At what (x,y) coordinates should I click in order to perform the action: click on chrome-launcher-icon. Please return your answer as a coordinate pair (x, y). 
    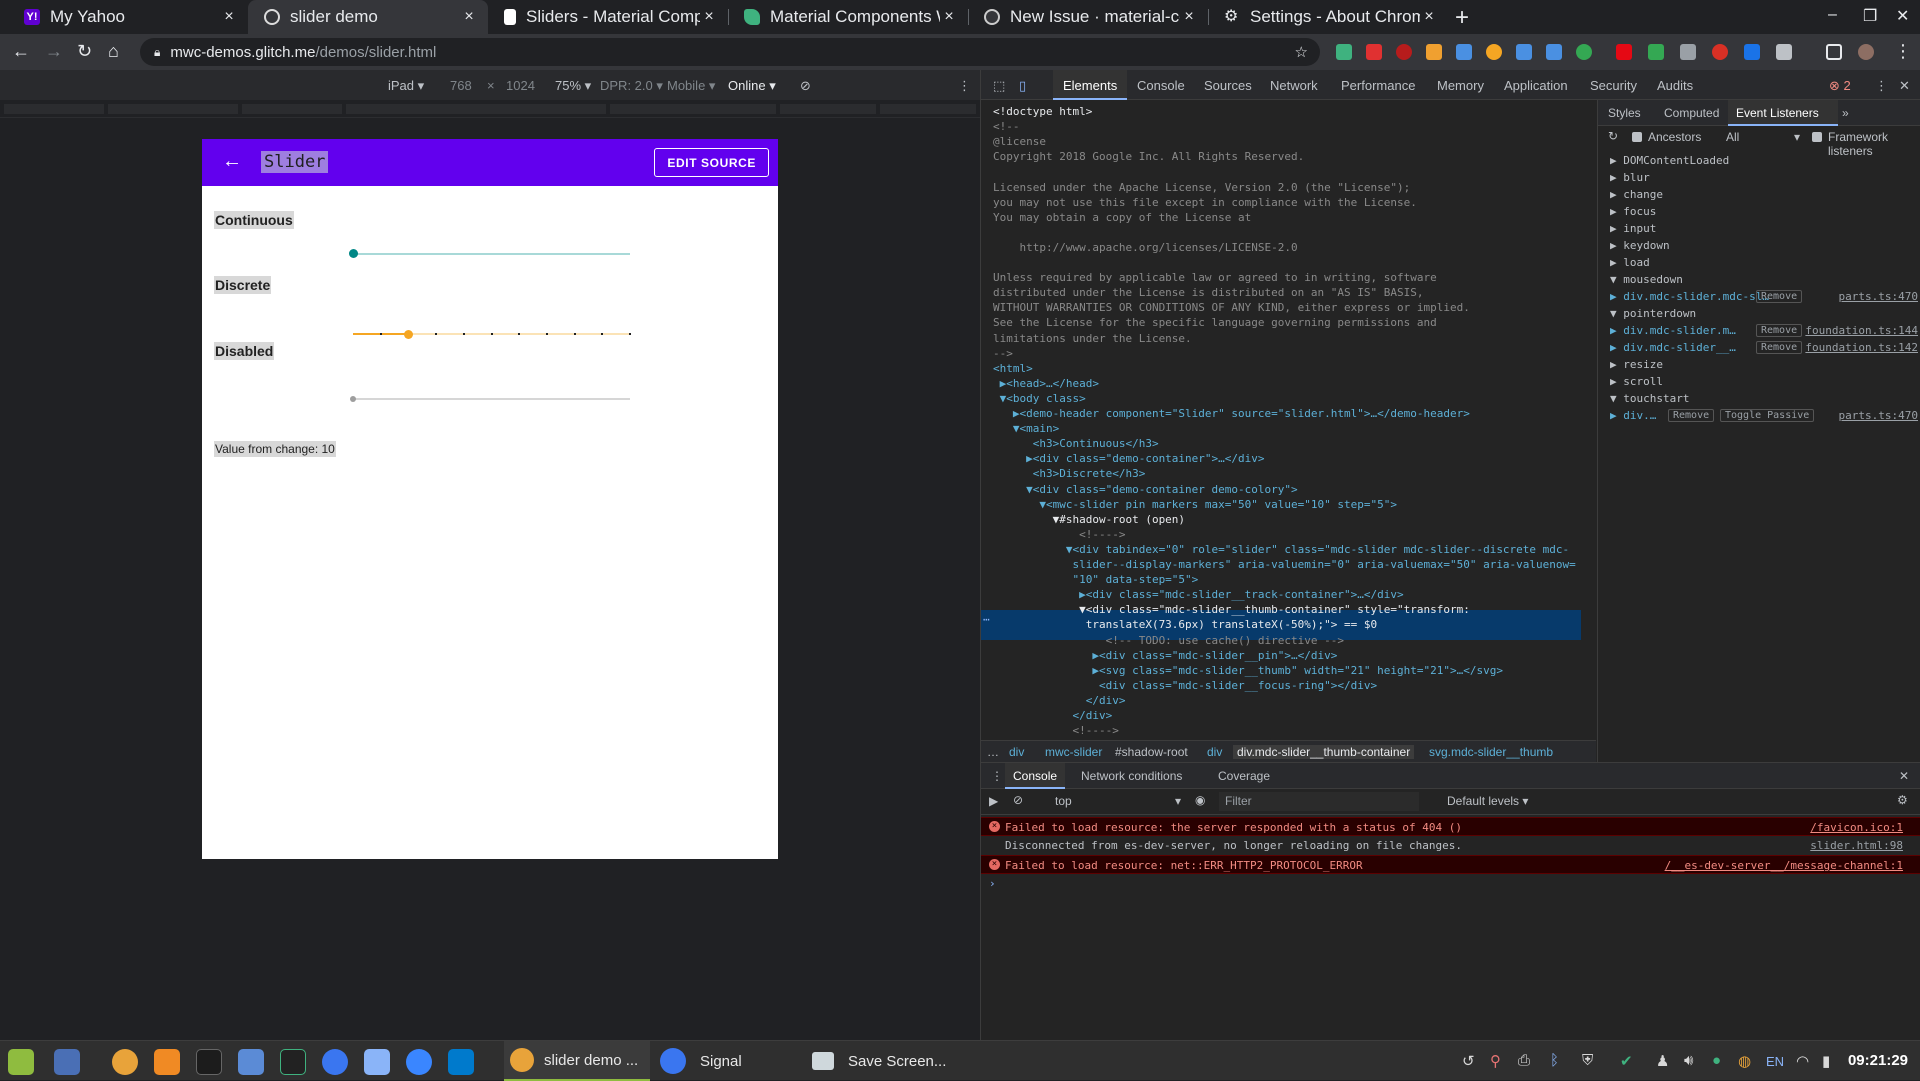
    Looking at the image, I should click on (125, 1062).